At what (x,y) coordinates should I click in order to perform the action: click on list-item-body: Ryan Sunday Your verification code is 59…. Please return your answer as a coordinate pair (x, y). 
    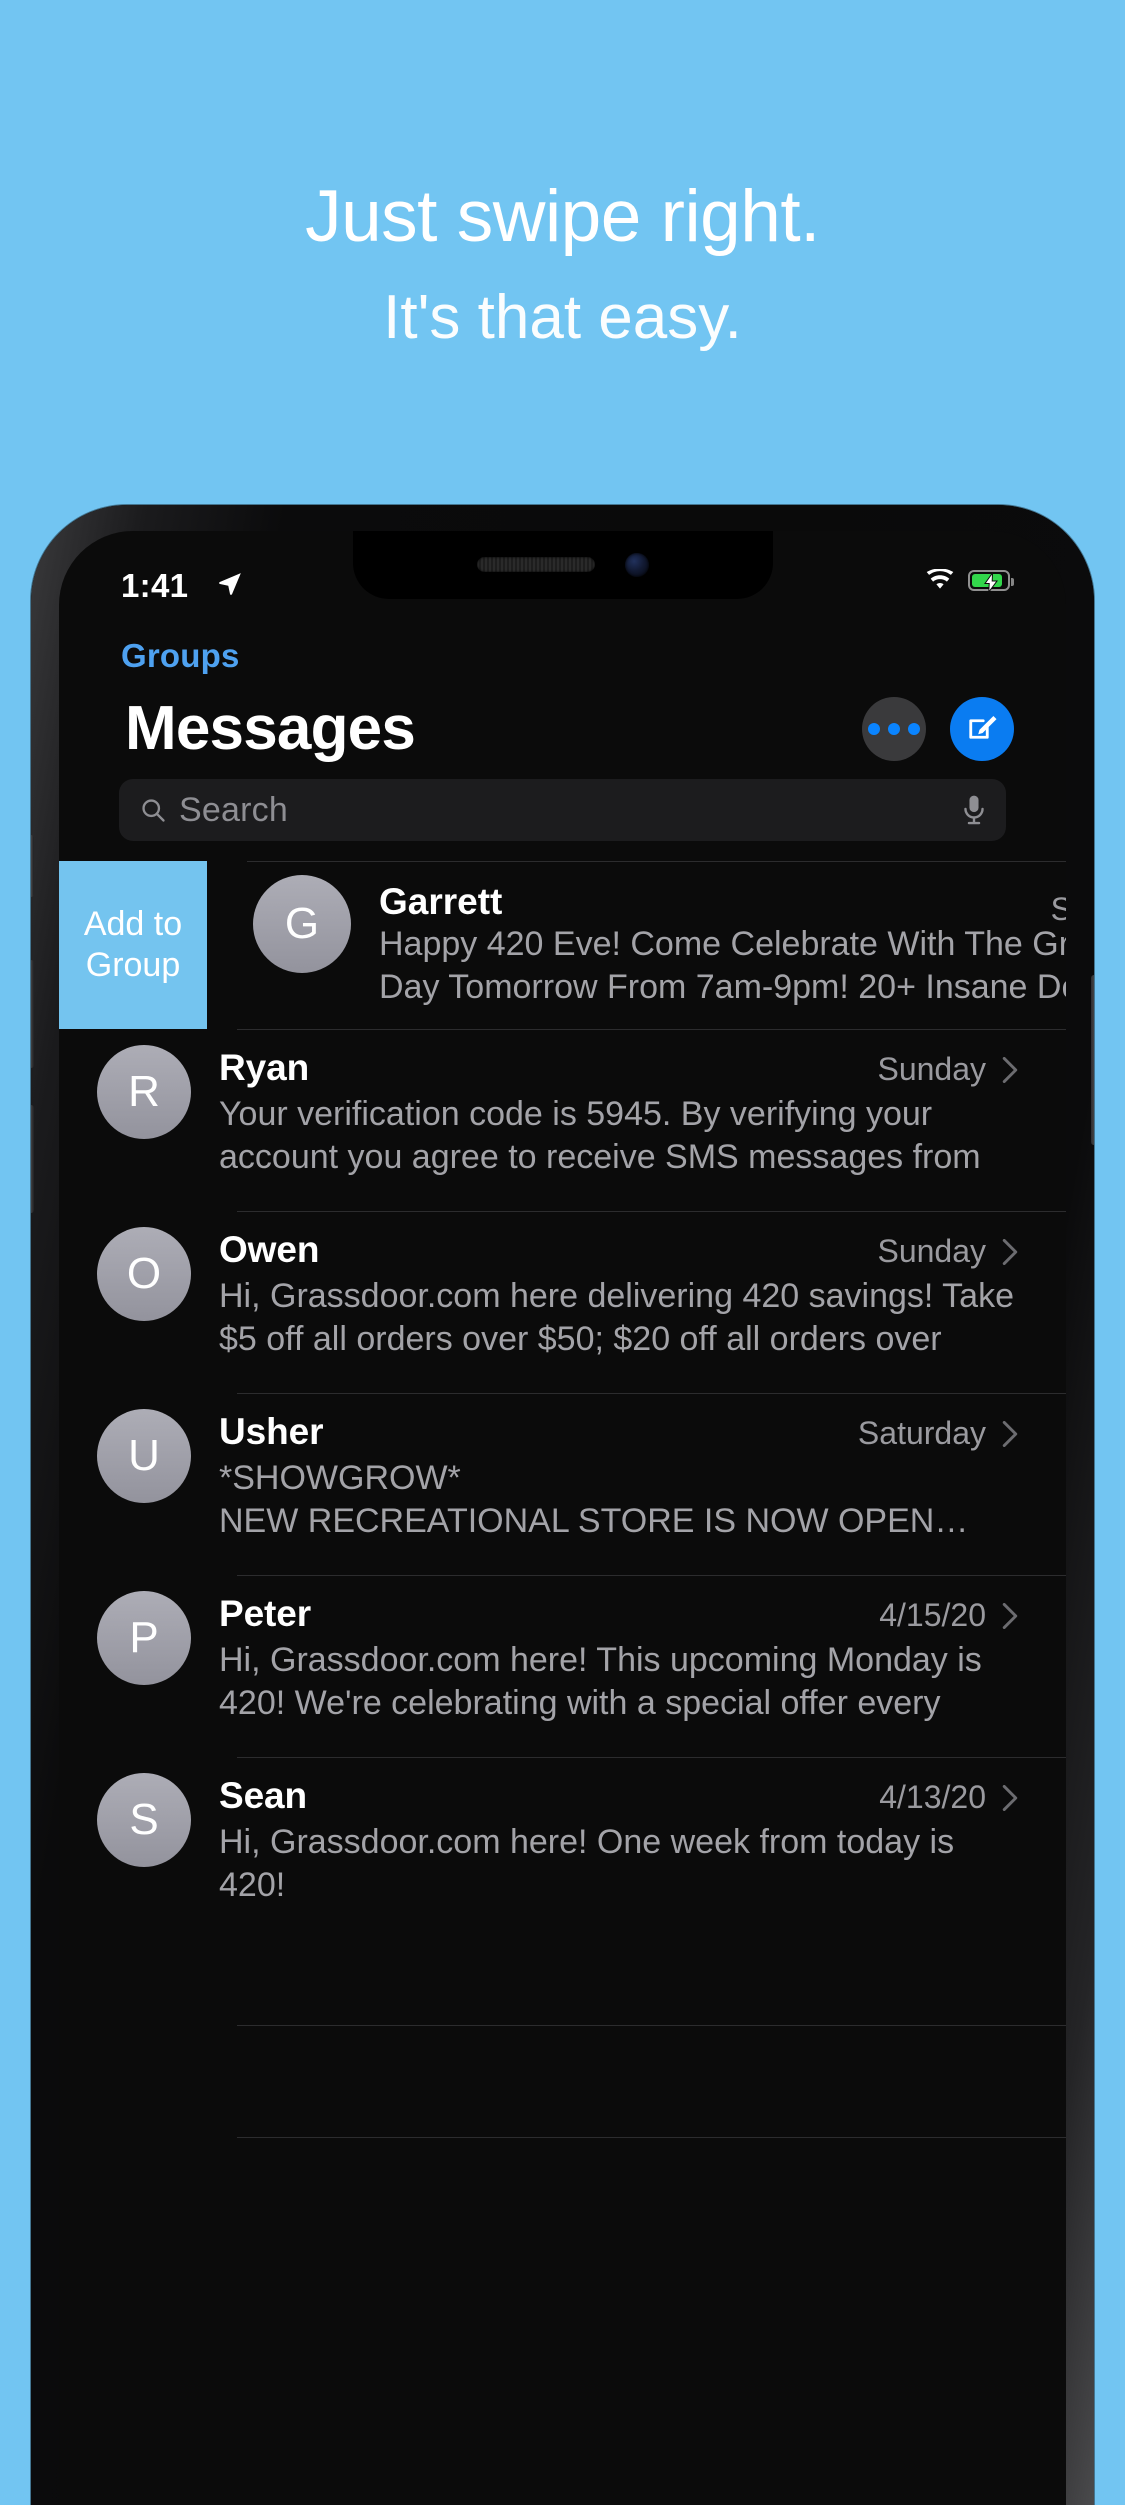
    Looking at the image, I should click on (618, 1113).